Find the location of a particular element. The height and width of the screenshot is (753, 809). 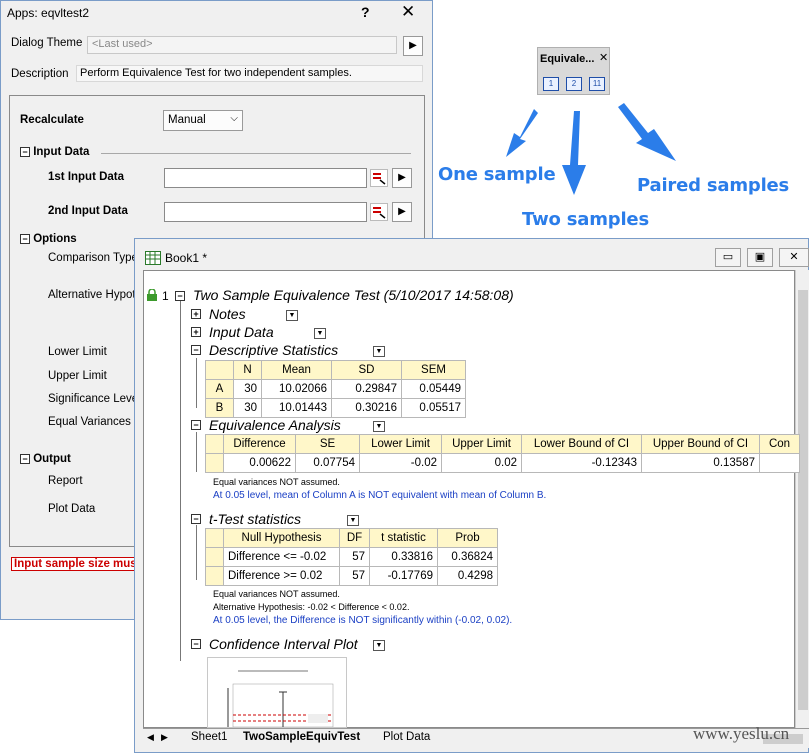

paired-samples-annotation: Paired samples is located at coordinates (713, 185).